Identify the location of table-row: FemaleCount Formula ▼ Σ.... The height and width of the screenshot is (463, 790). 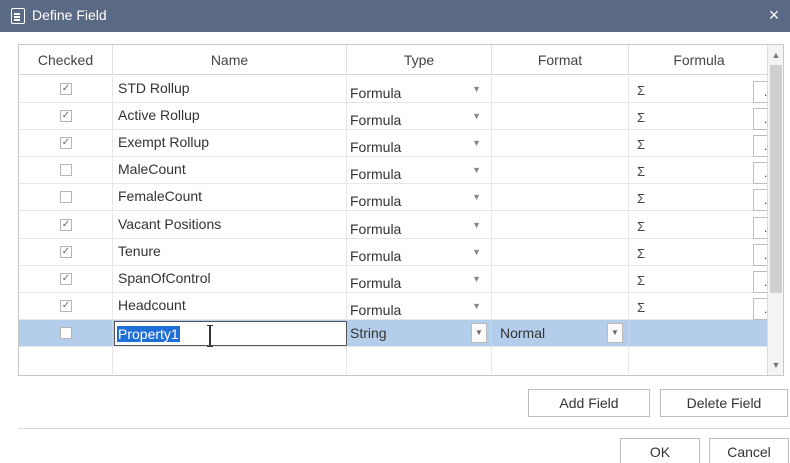
(401, 198).